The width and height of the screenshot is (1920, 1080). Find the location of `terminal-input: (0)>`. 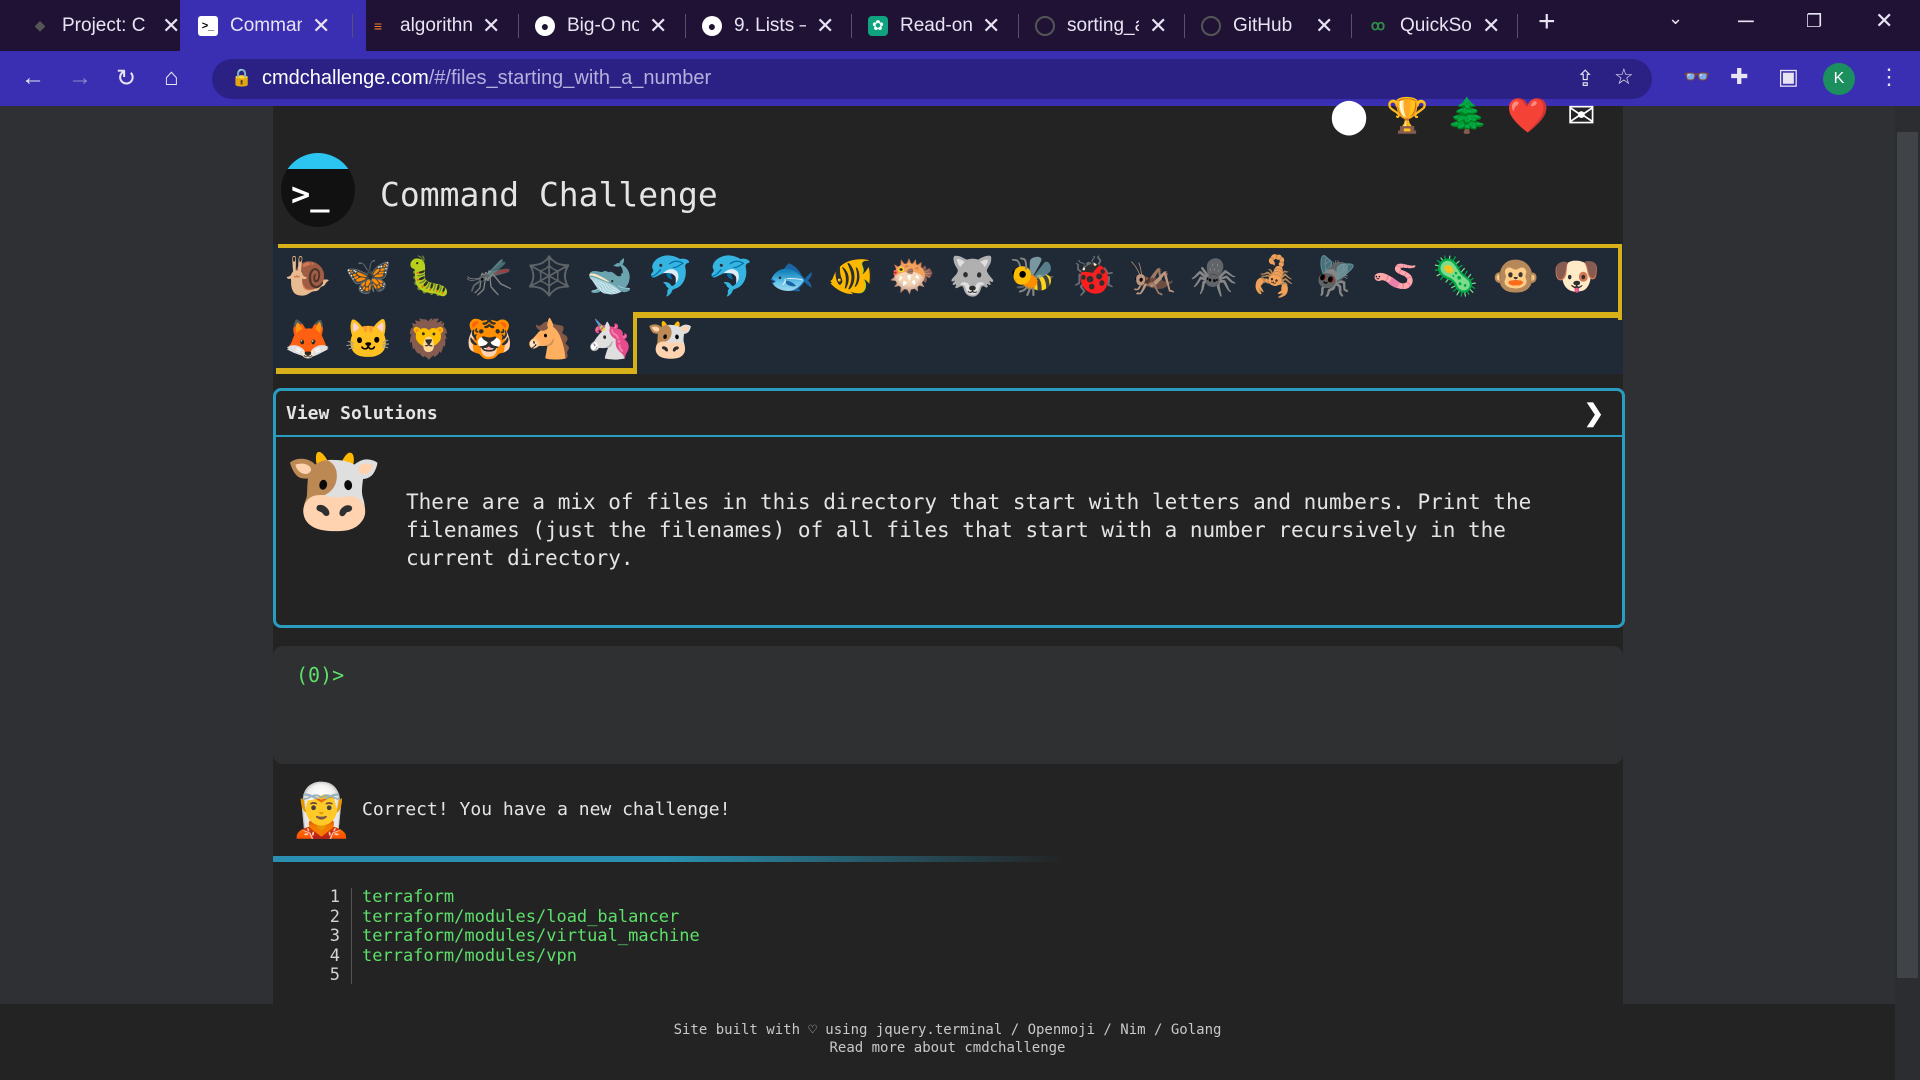

terminal-input: (0)> is located at coordinates (948, 705).